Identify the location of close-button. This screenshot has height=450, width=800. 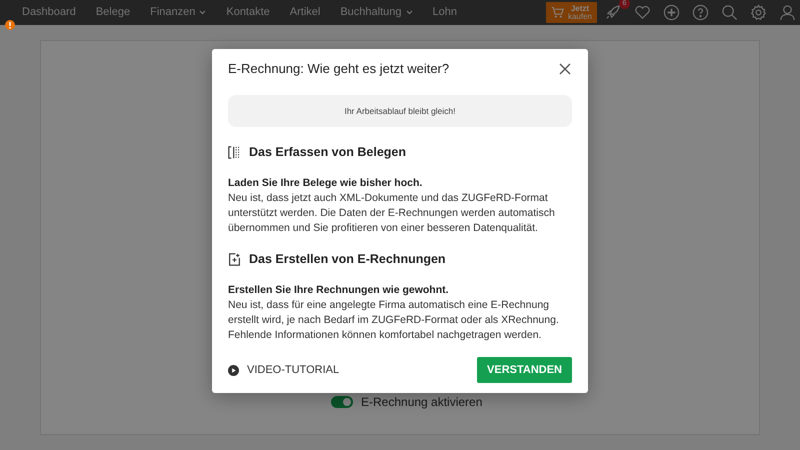
(565, 69).